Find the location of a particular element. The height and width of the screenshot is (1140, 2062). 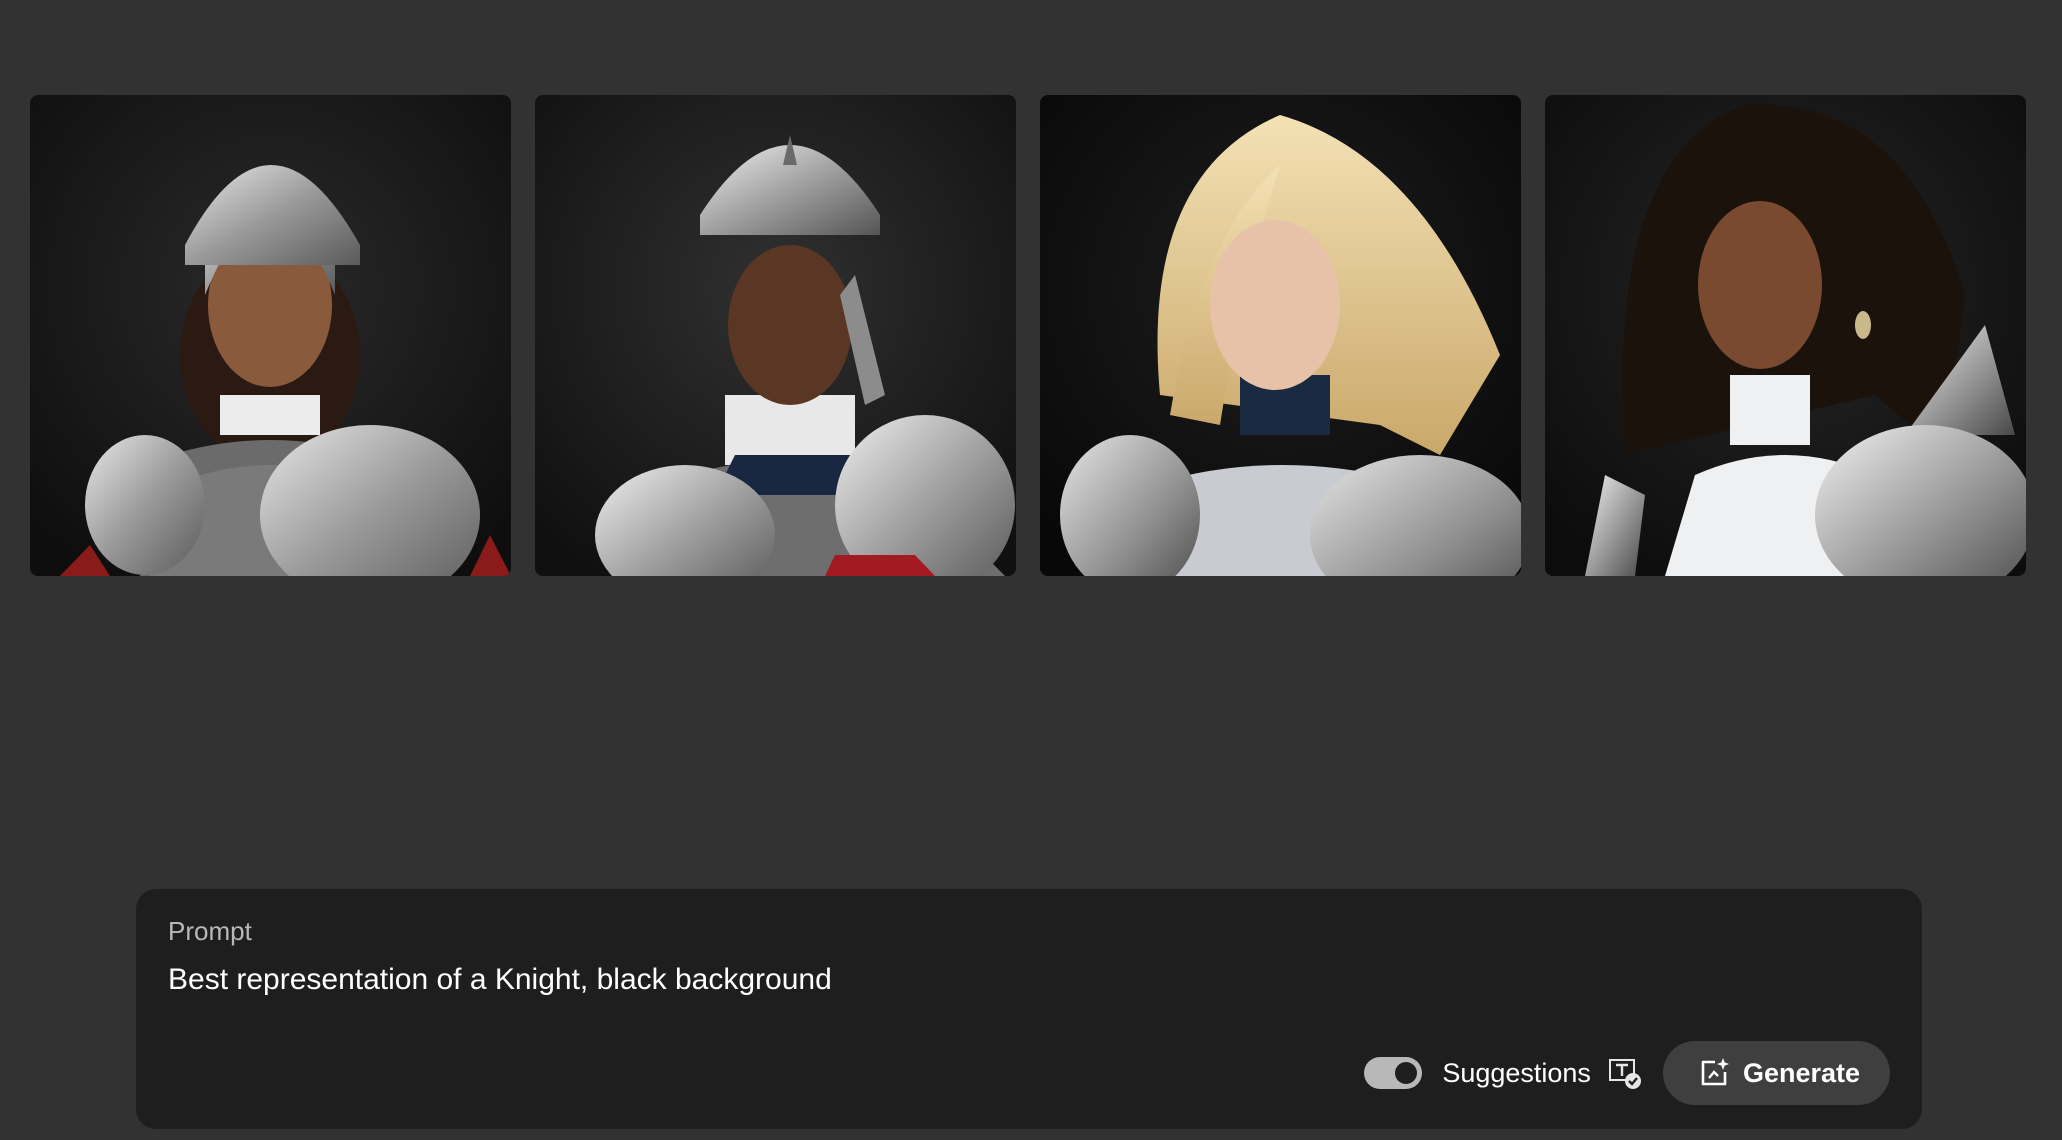

suggestions-toggle is located at coordinates (1393, 1073).